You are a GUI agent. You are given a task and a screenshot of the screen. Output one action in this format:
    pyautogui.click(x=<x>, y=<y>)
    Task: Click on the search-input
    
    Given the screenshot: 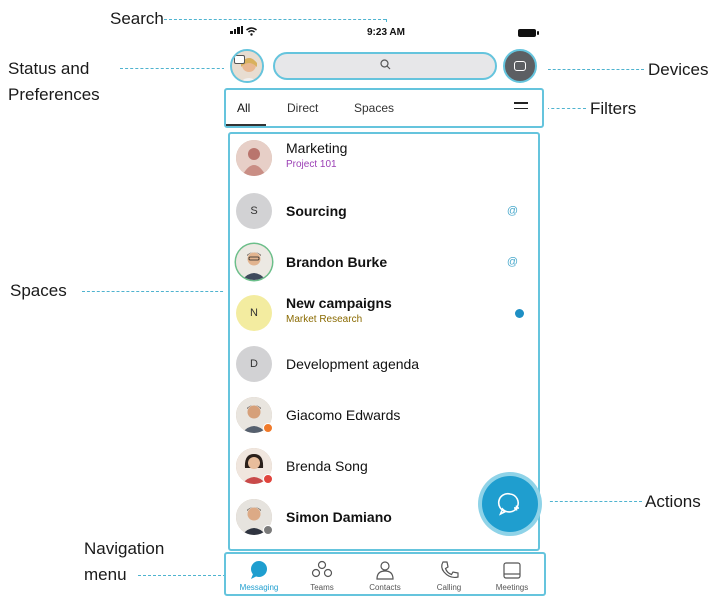 What is the action you would take?
    pyautogui.click(x=385, y=66)
    